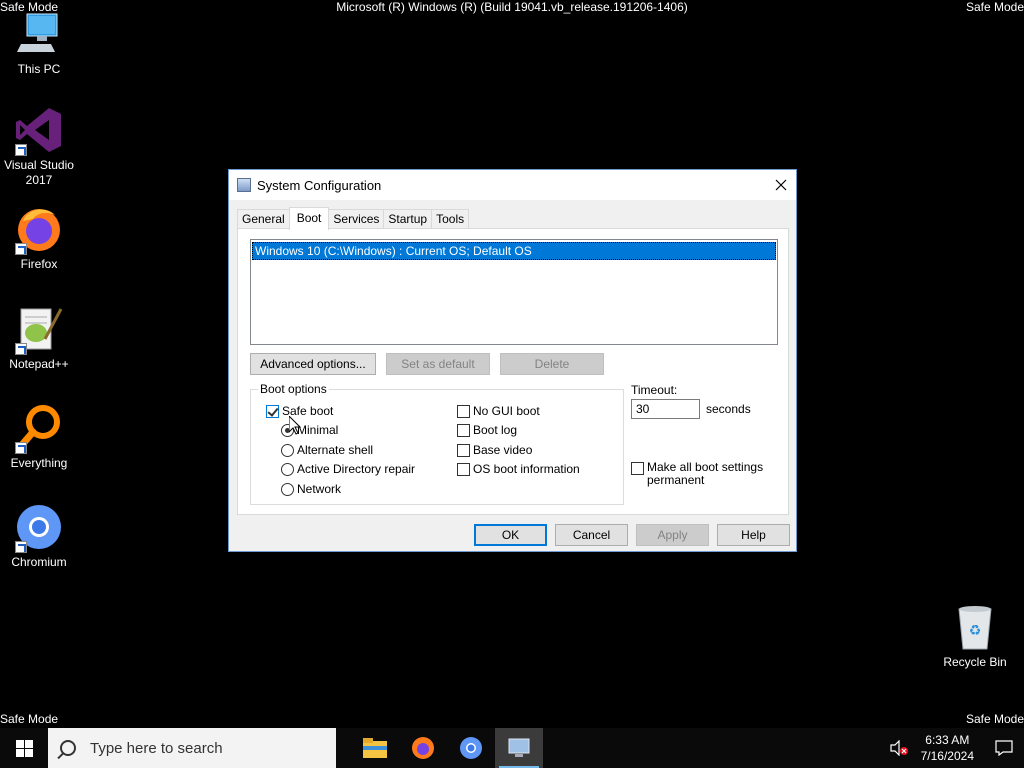 The image size is (1024, 768). What do you see at coordinates (39, 147) in the screenshot?
I see `desktop-icon-visual-studio: Visual Studio 2017` at bounding box center [39, 147].